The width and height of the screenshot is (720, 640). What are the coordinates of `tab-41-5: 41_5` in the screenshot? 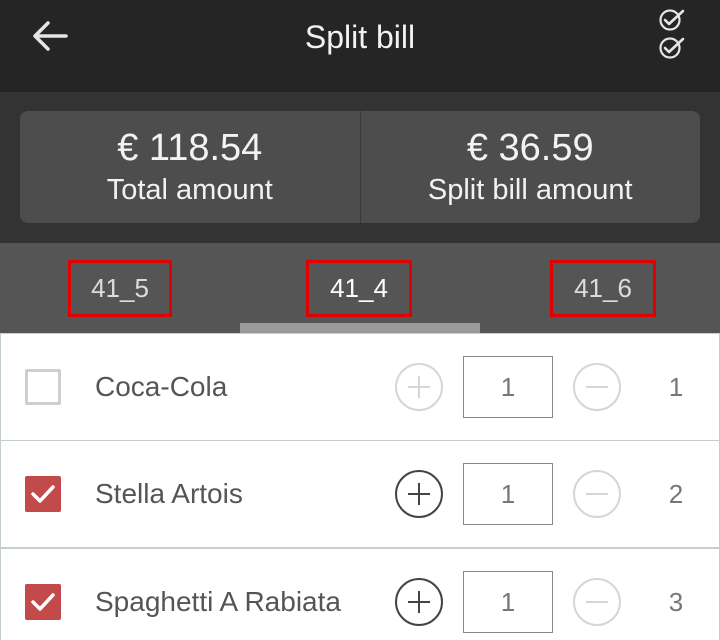 It's located at (120, 288).